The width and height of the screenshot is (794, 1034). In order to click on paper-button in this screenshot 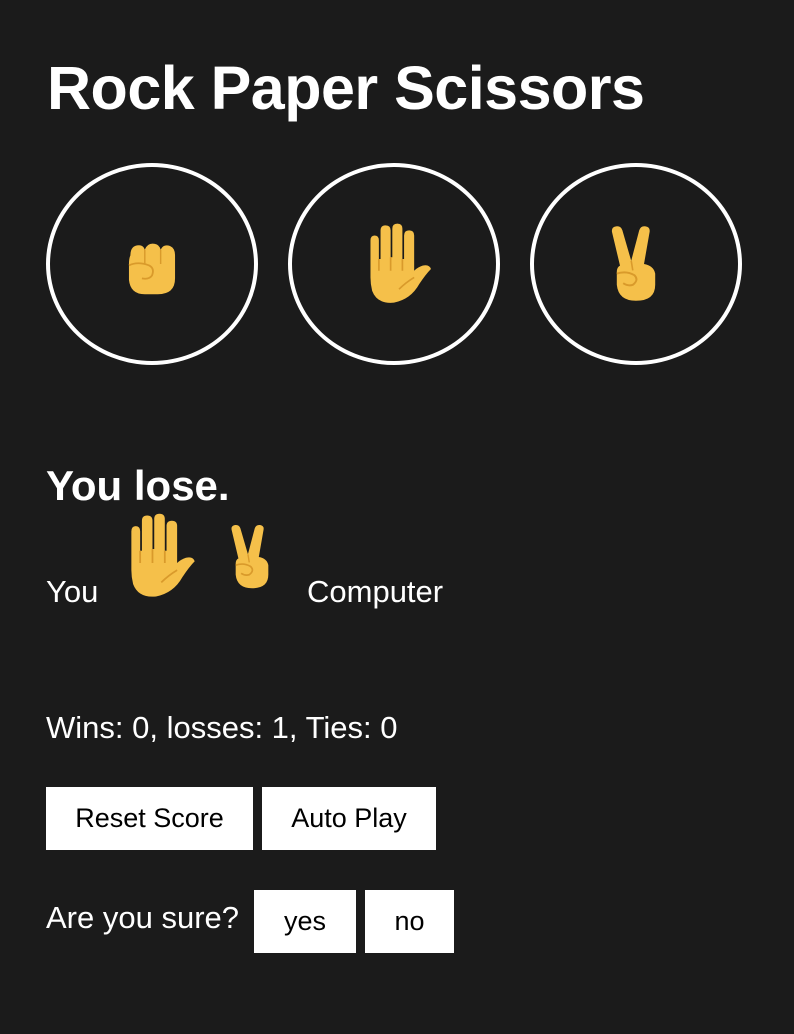, I will do `click(394, 264)`.